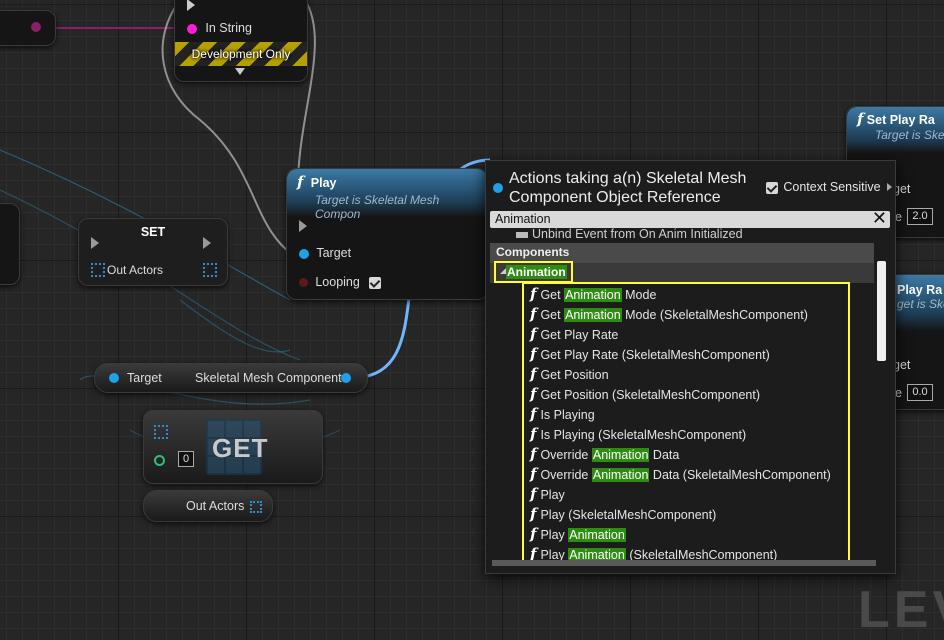 The width and height of the screenshot is (944, 640). I want to click on looping-label: Looping, so click(337, 282).